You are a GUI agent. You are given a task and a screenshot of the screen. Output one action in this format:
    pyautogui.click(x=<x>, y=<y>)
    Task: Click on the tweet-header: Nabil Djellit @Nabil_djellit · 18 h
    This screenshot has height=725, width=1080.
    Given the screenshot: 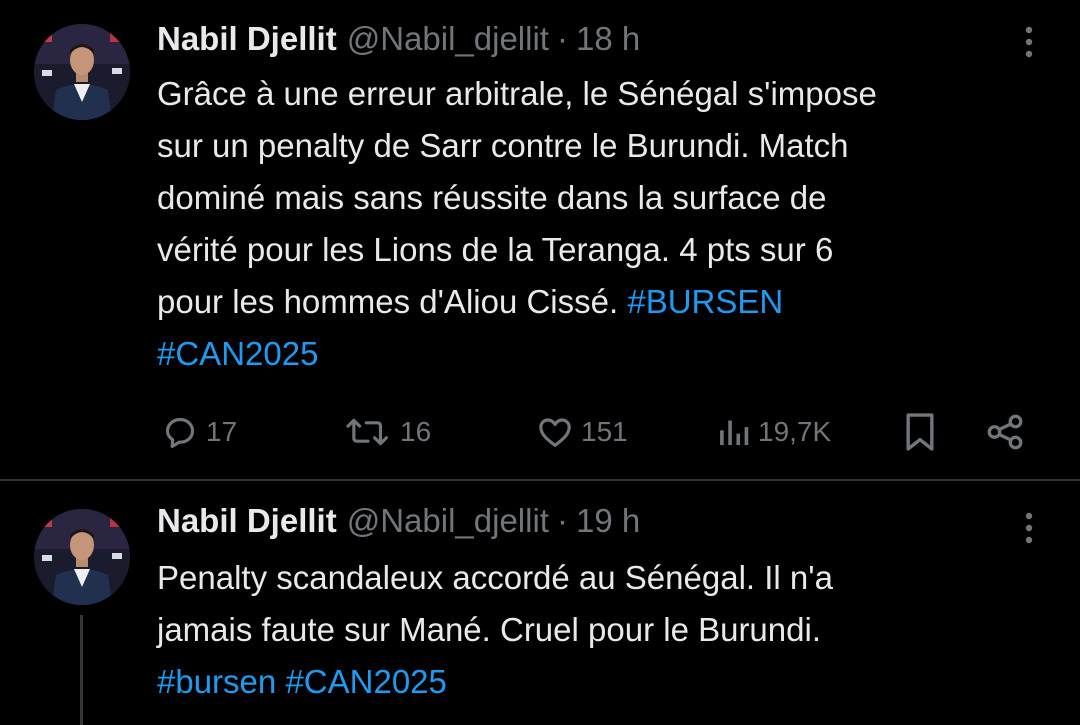 What is the action you would take?
    pyautogui.click(x=398, y=39)
    